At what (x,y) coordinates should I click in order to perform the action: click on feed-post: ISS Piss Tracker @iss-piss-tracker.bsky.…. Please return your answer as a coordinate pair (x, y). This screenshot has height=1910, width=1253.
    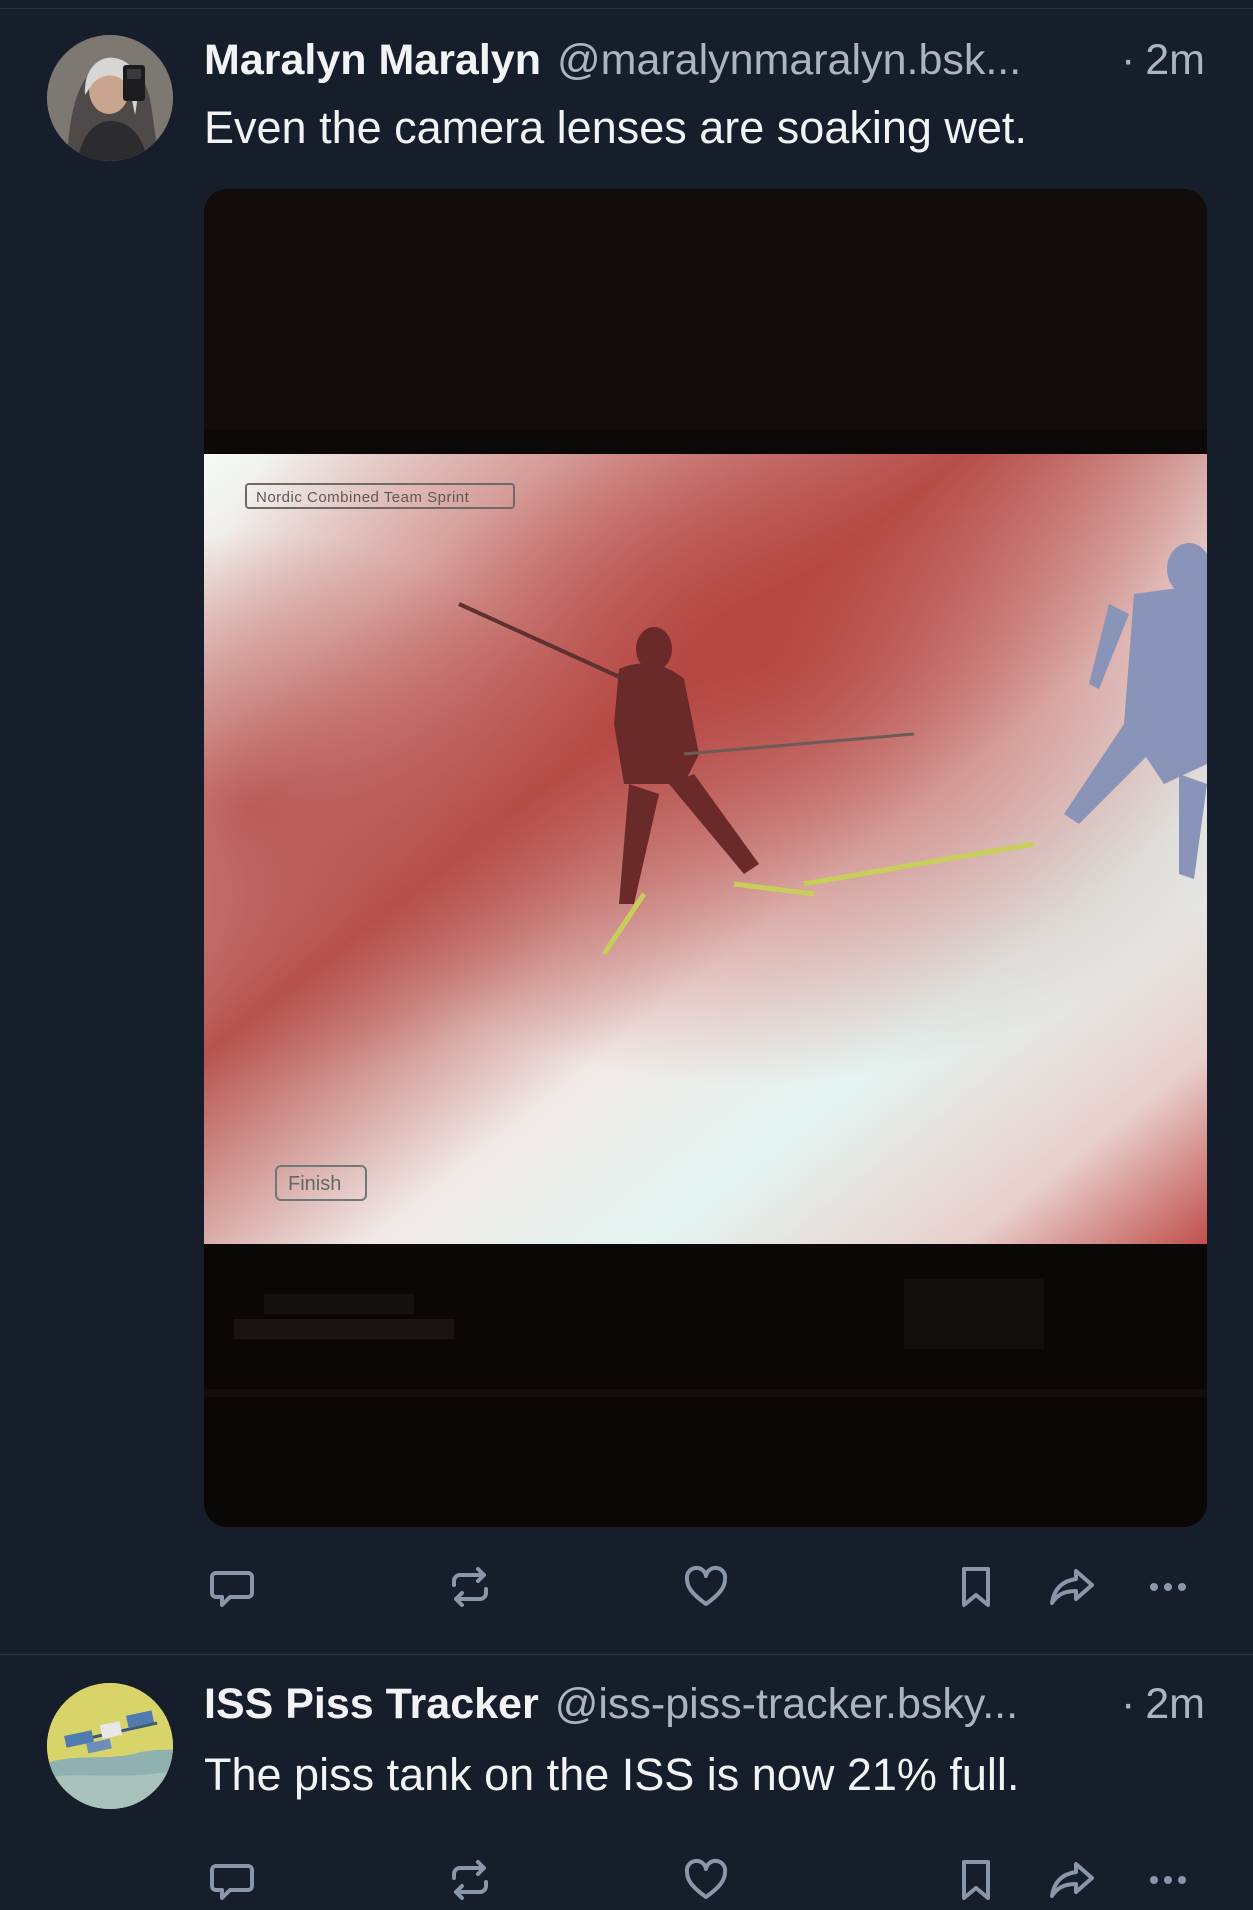
    Looking at the image, I should click on (626, 1777).